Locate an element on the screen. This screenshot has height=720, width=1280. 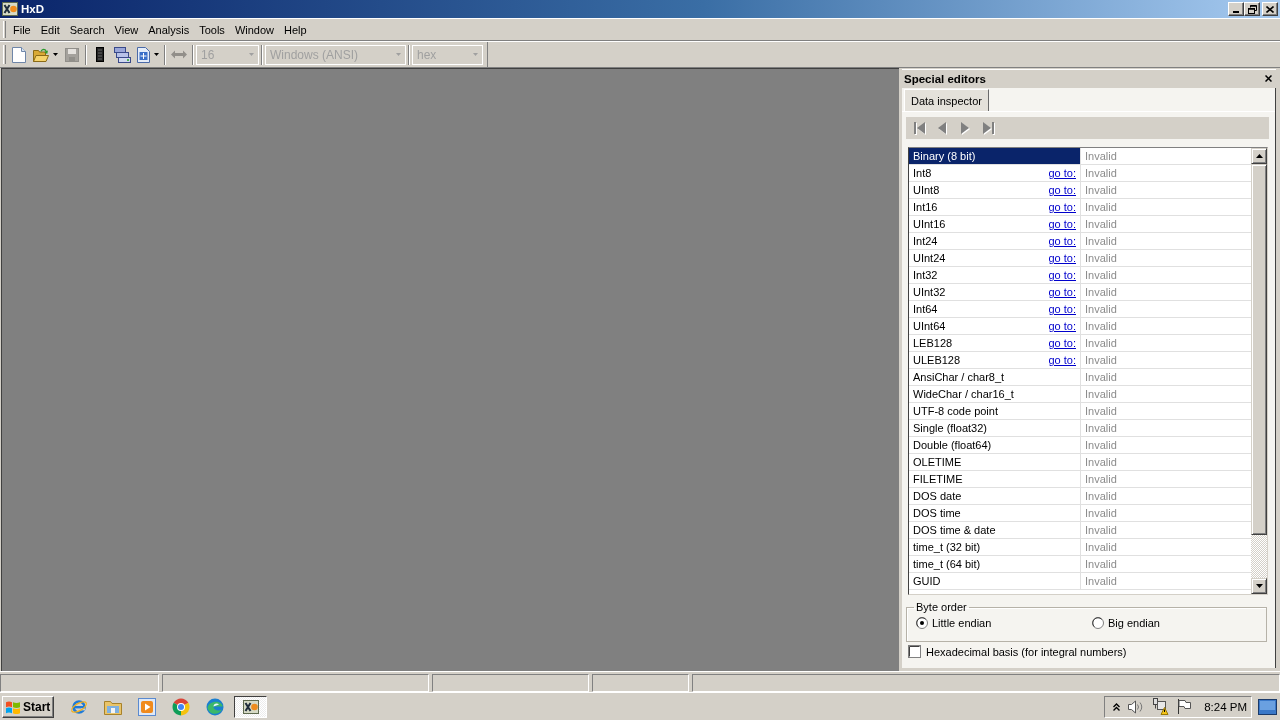
type-label: Int64 is located at coordinates (978, 309).